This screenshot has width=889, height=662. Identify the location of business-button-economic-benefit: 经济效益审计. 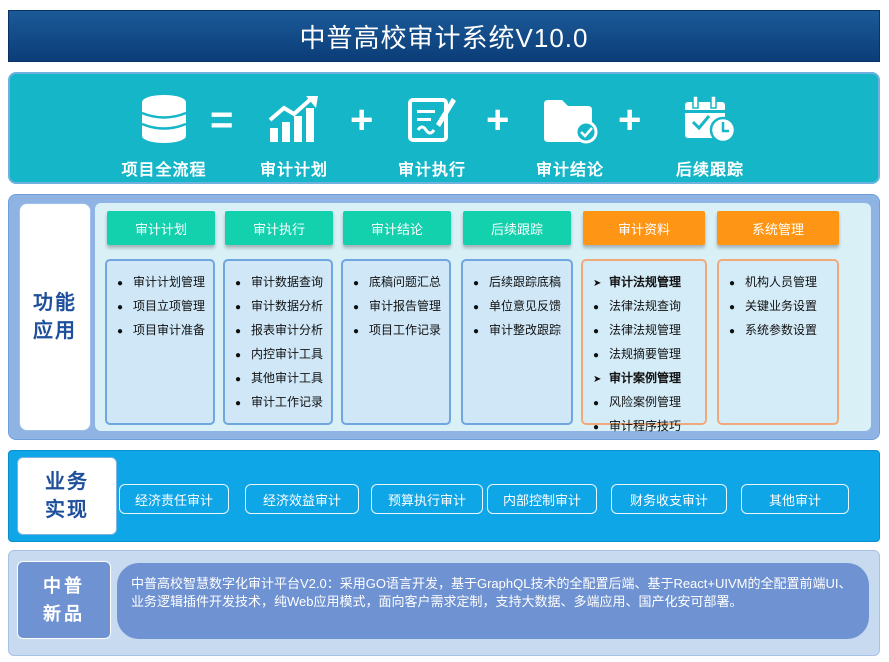
(302, 499).